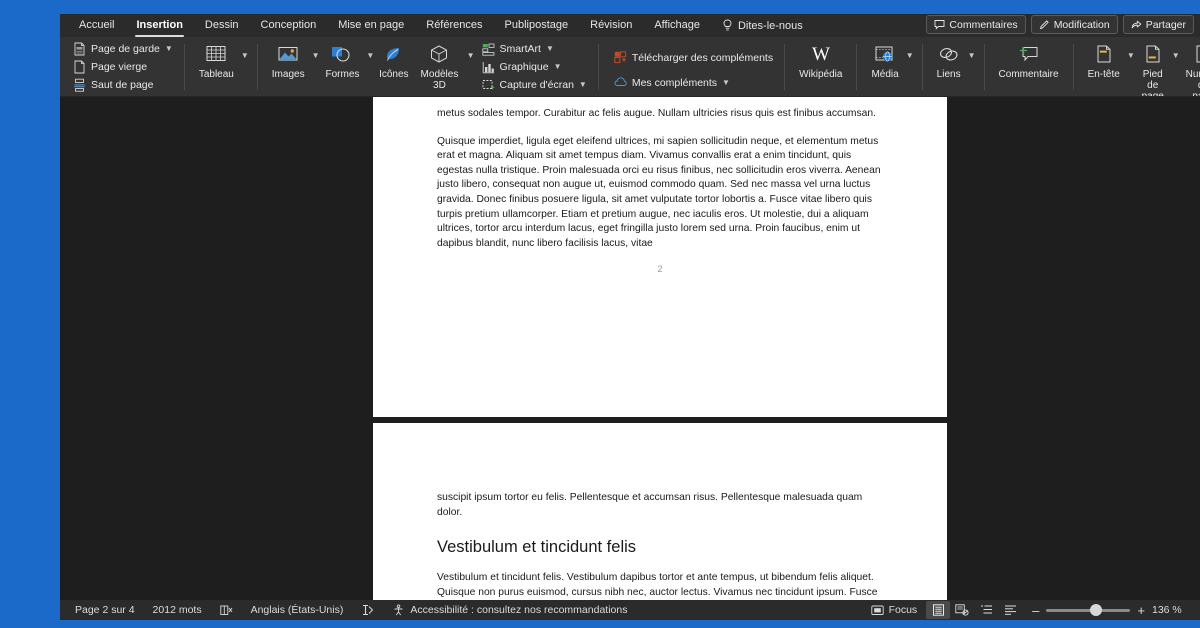 The width and height of the screenshot is (1200, 628). I want to click on chart-label: Graphique, so click(524, 67).